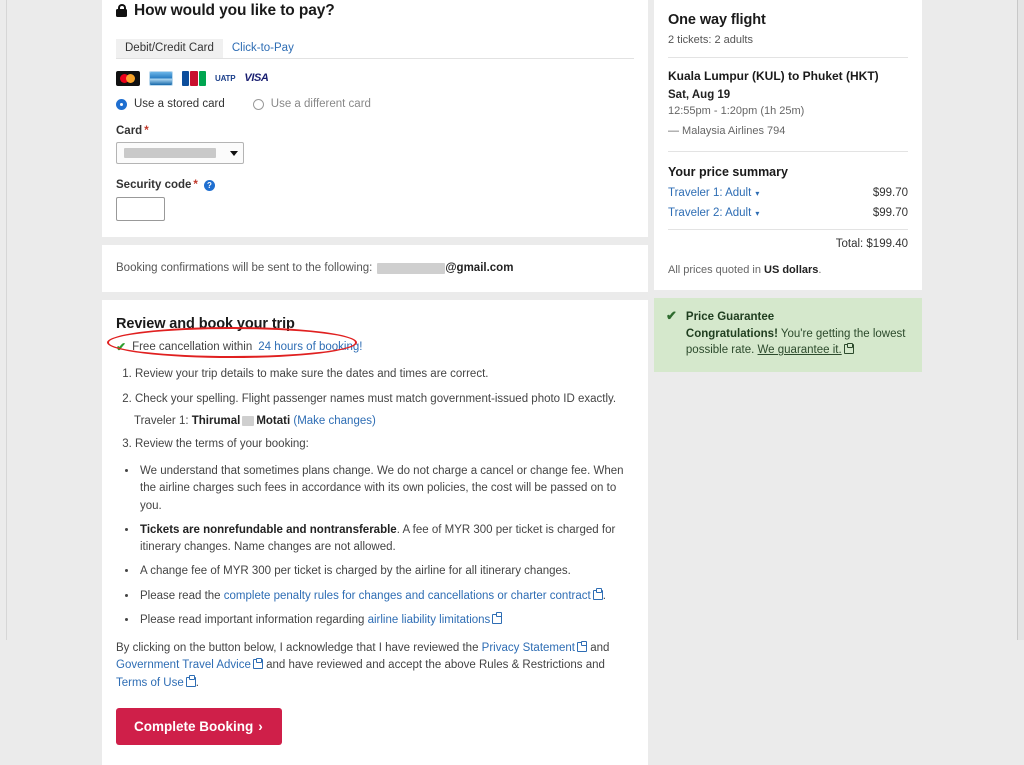  Describe the element at coordinates (1017, 320) in the screenshot. I see `page-right-border` at that location.